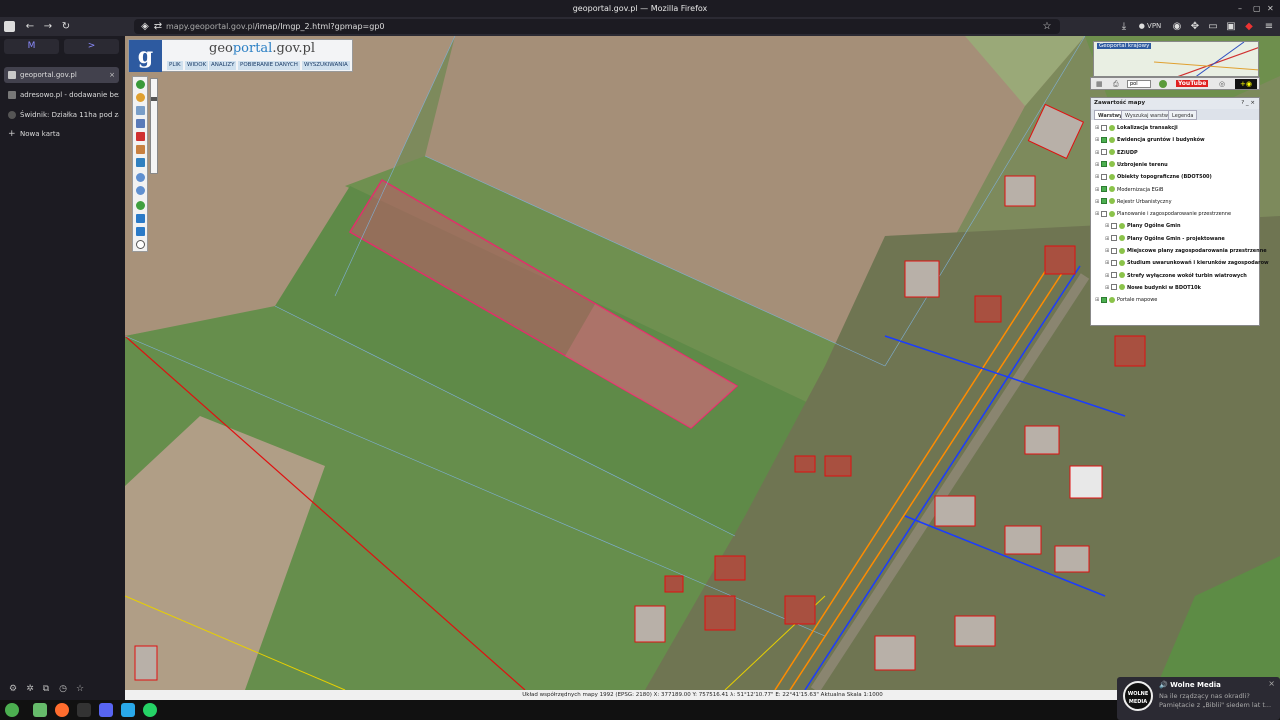 This screenshot has height=720, width=1280. I want to click on mint-menu-icon, so click(12, 710).